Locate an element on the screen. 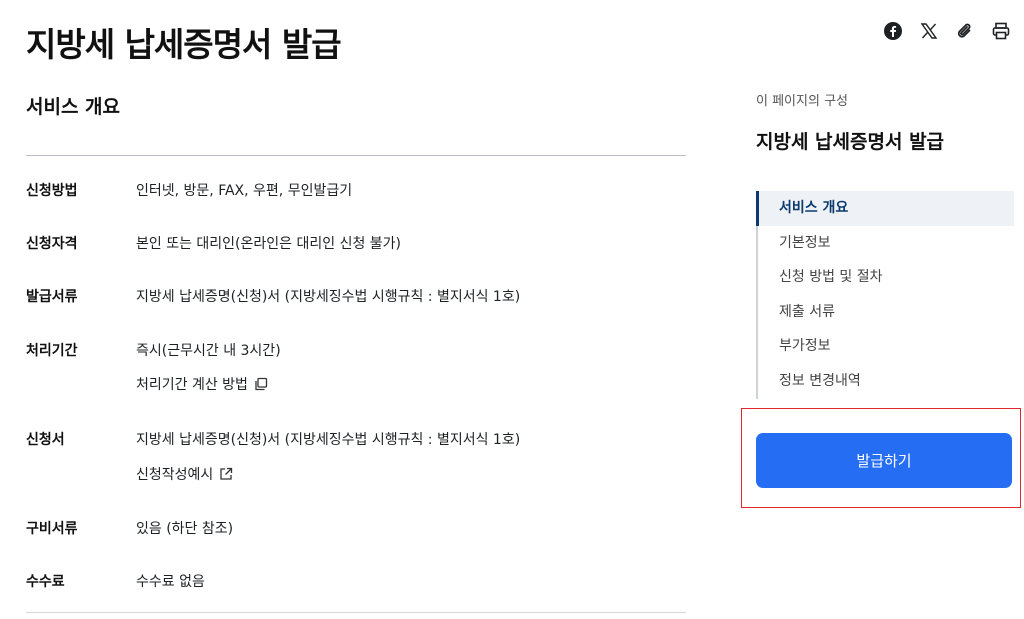 The image size is (1024, 619). link-icon is located at coordinates (965, 31).